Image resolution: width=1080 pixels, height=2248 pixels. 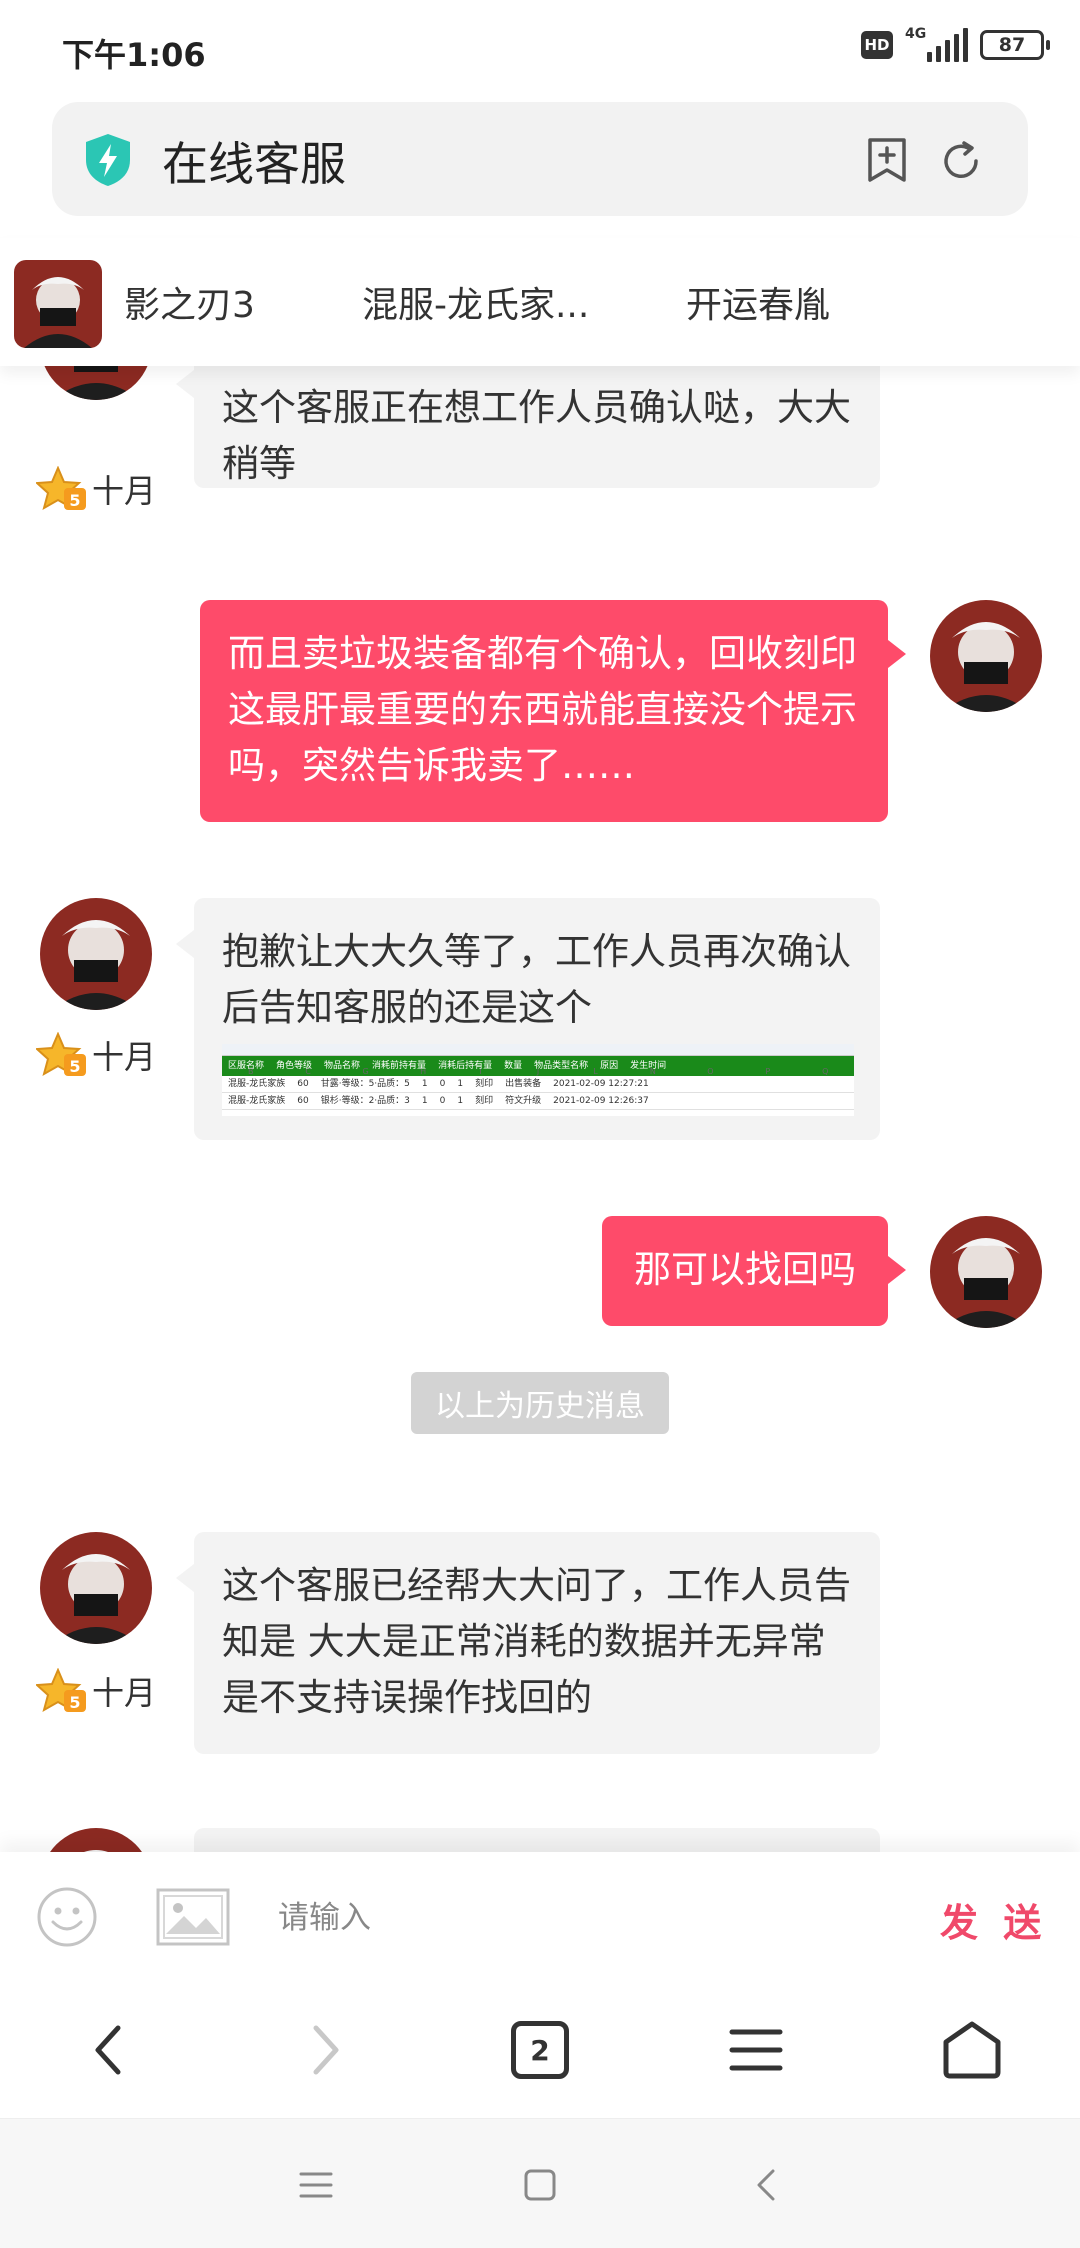 I want to click on game-tabs: 影之刃3 混服-龙氏家... 开运春胤, so click(x=540, y=302).